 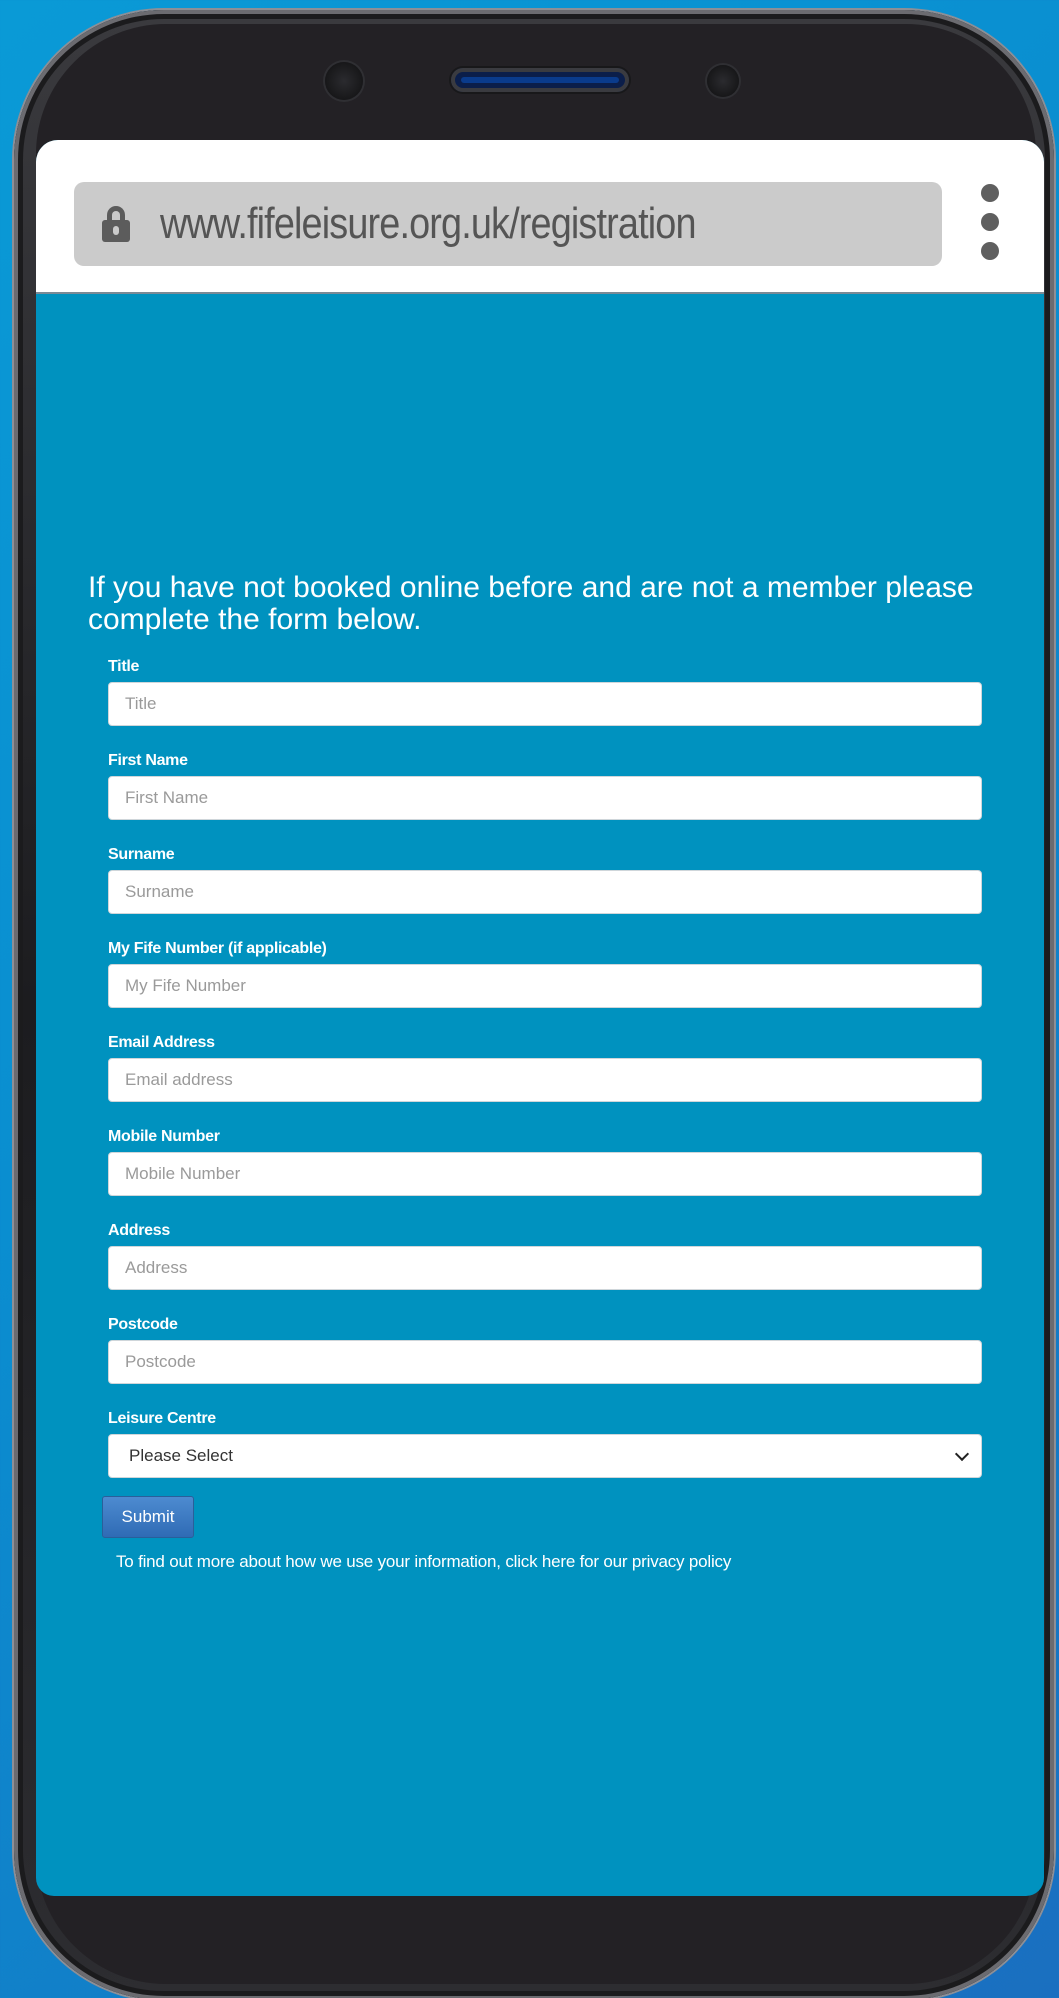 What do you see at coordinates (540, 80) in the screenshot?
I see `earpiece-speaker` at bounding box center [540, 80].